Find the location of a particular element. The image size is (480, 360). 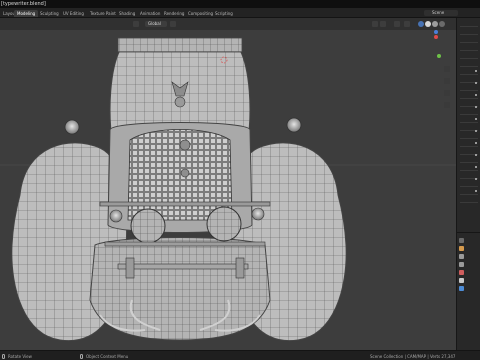

material-shading-icon is located at coordinates (435, 24).